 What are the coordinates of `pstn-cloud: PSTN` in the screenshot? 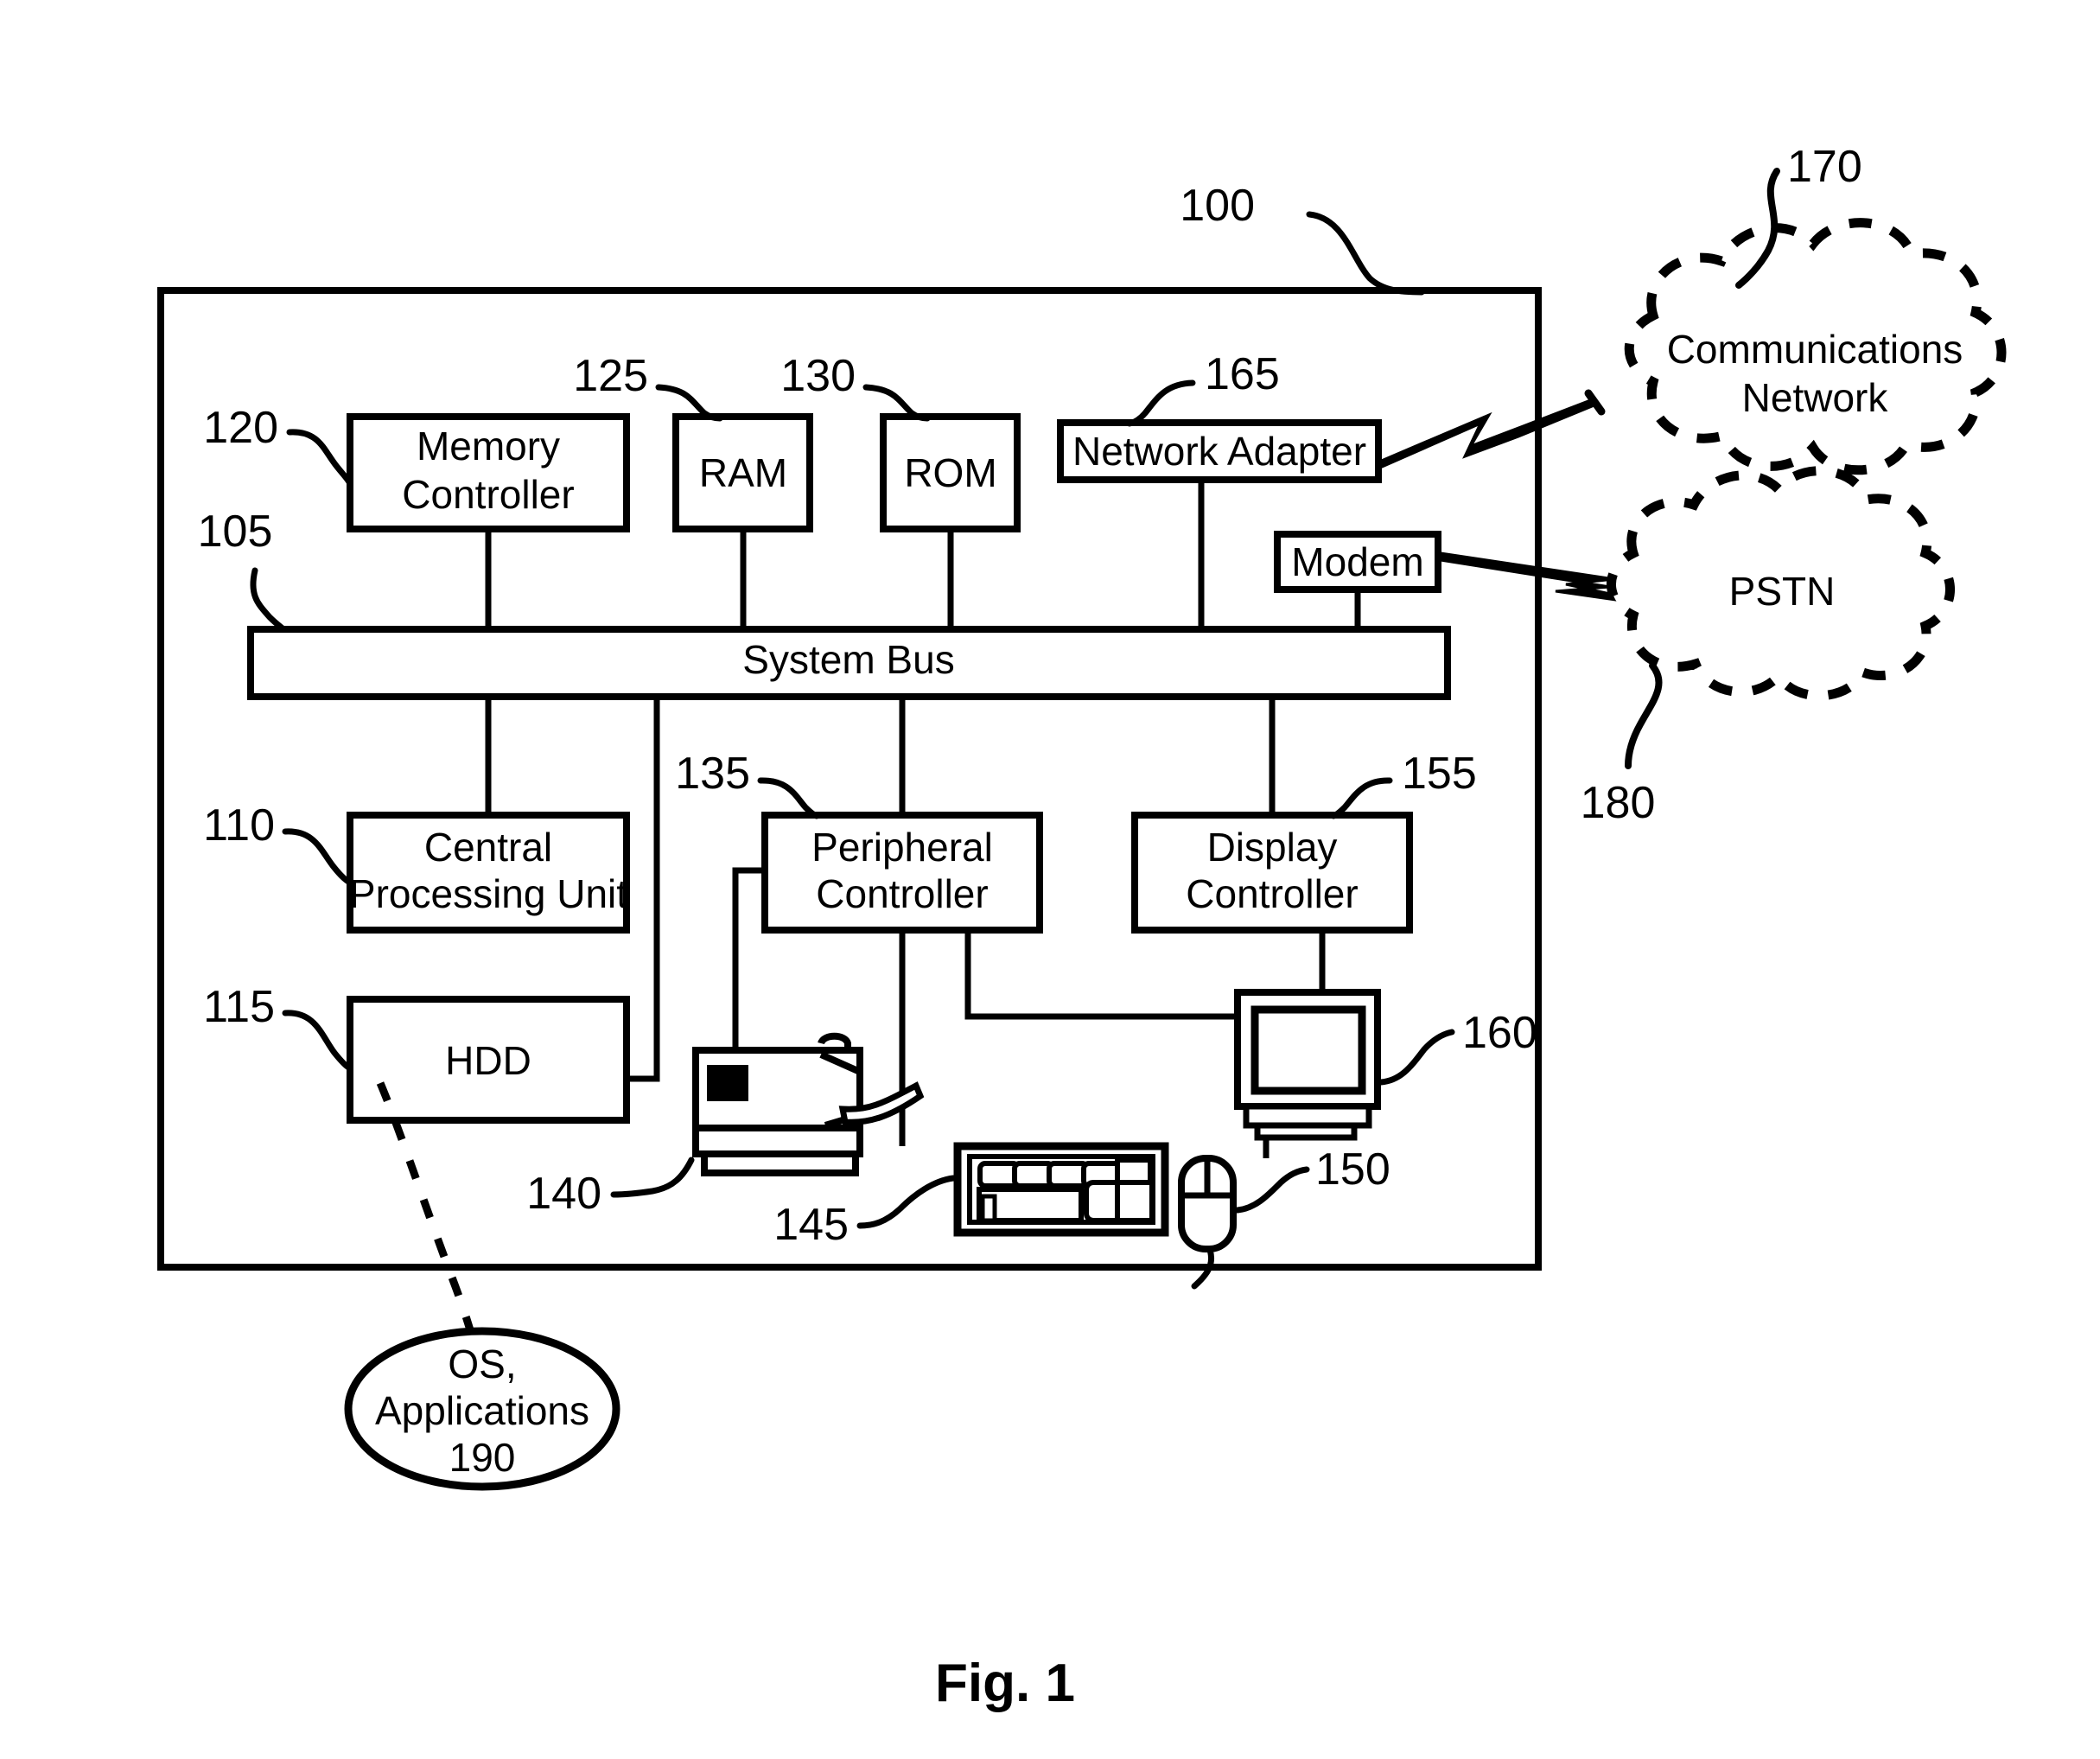 It's located at (1781, 583).